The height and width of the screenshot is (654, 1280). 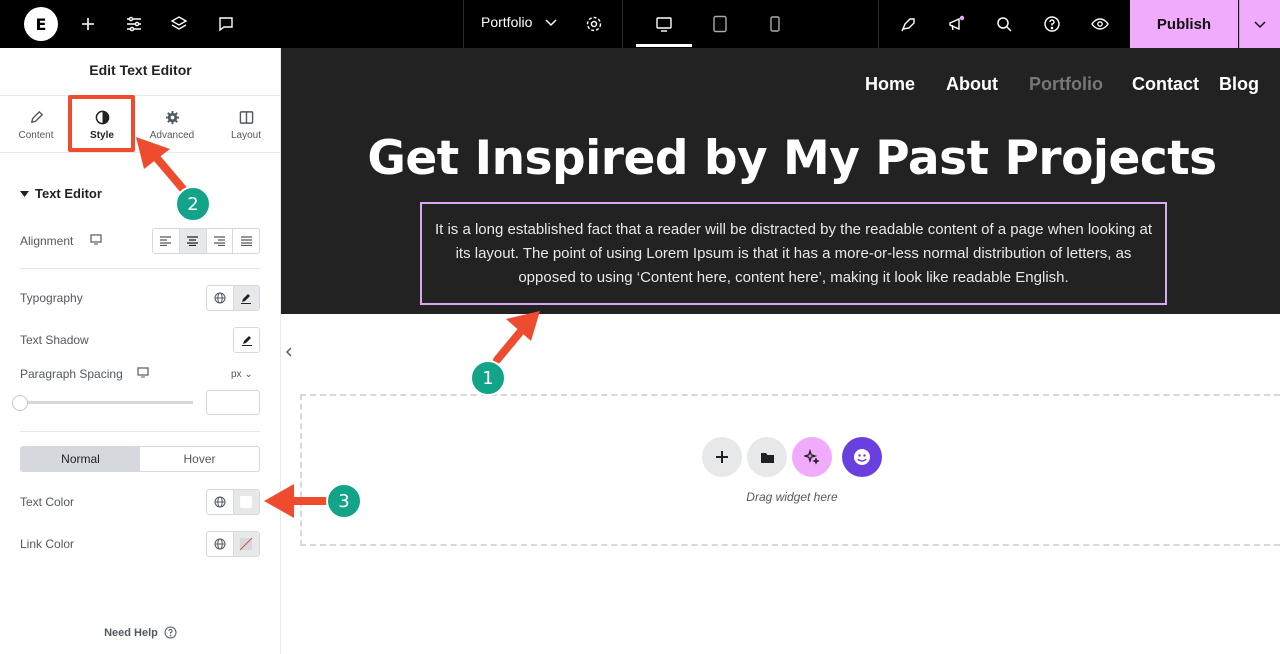 I want to click on align-left-icon, so click(x=166, y=241).